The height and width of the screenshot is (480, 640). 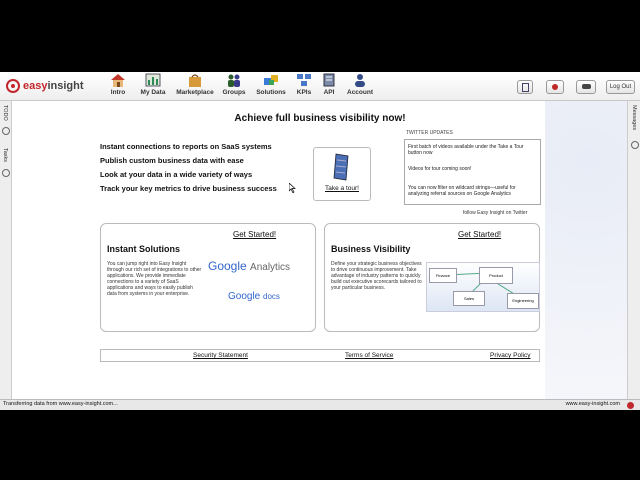 I want to click on card-title: Business Visibility, so click(x=371, y=249).